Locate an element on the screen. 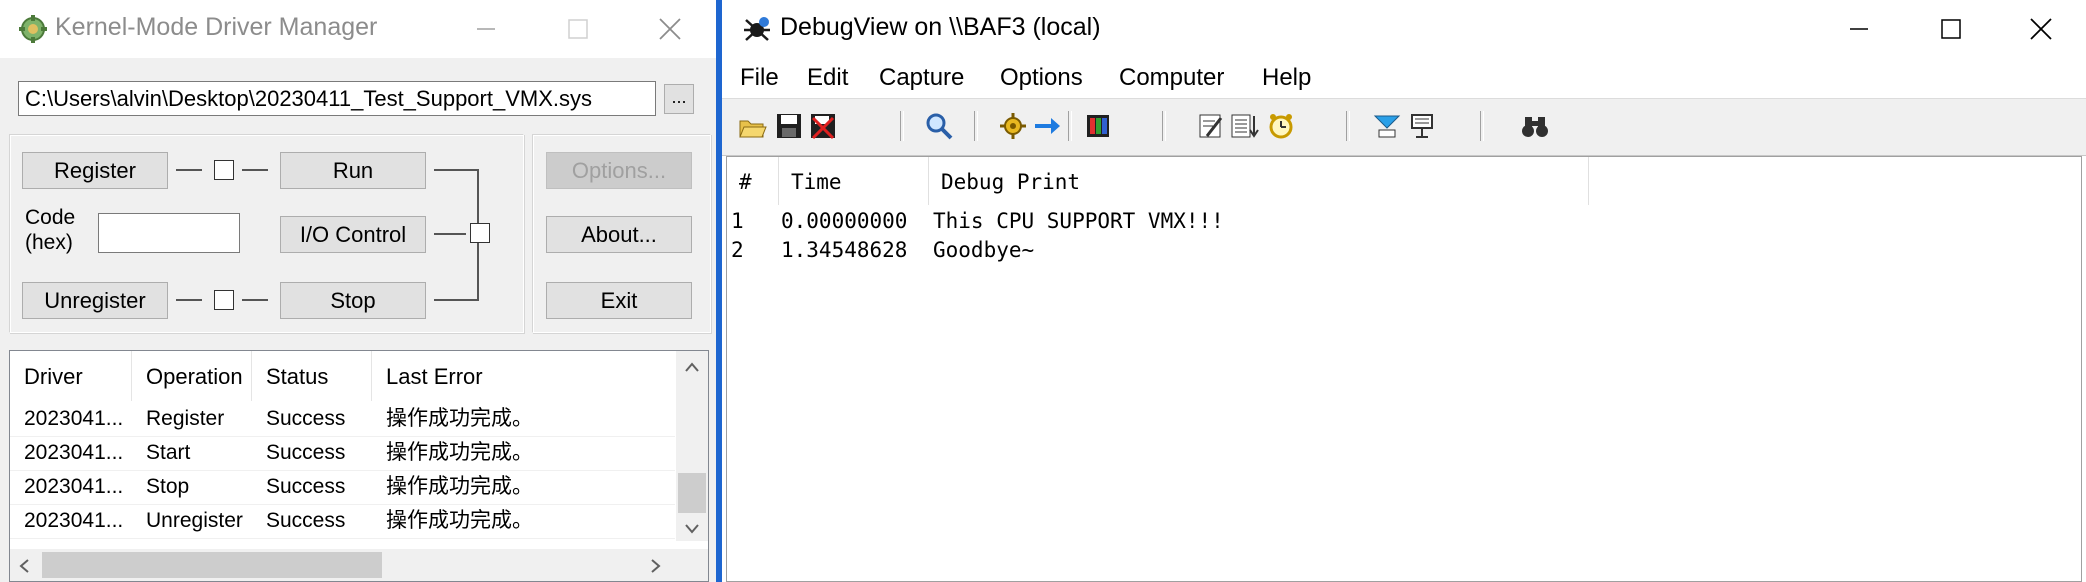  log-time: 0.00000000 is located at coordinates (844, 221).